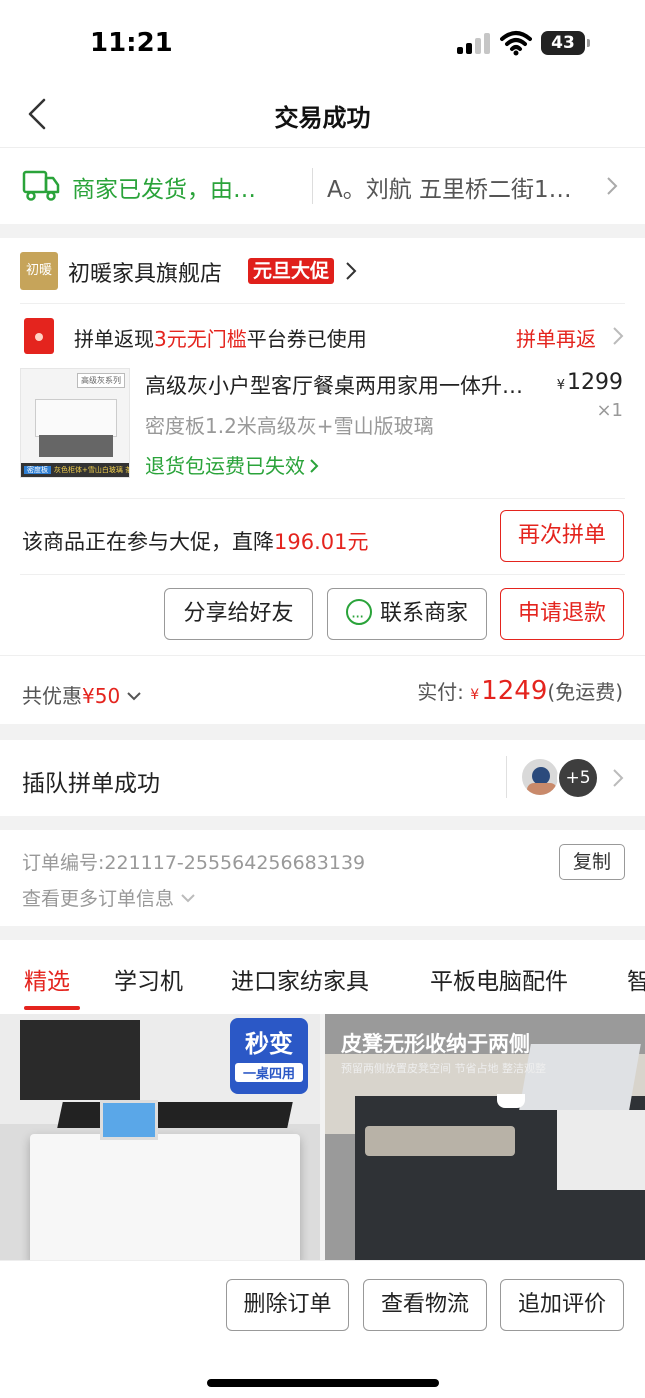 Image resolution: width=645 pixels, height=1398 pixels. Describe the element at coordinates (425, 1305) in the screenshot. I see `view-logistics-button: 查看物流` at that location.